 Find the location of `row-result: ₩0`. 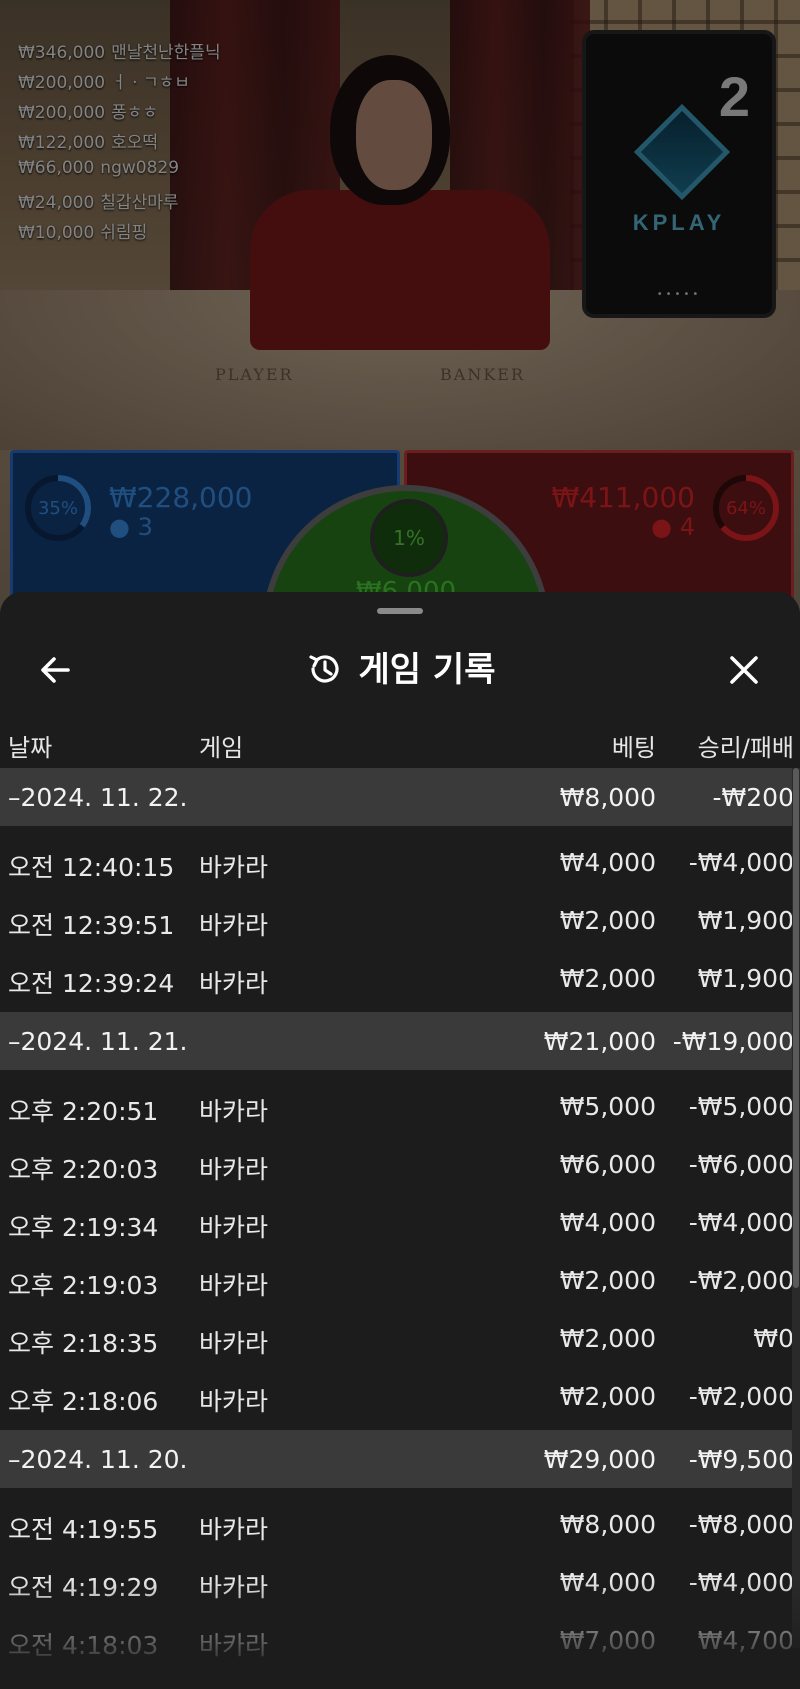

row-result: ₩0 is located at coordinates (773, 1338).